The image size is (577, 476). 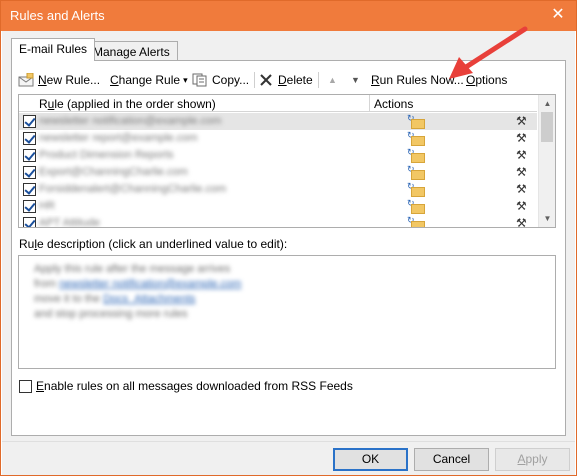 I want to click on rule-name: Product Dimension Reports, so click(x=106, y=155).